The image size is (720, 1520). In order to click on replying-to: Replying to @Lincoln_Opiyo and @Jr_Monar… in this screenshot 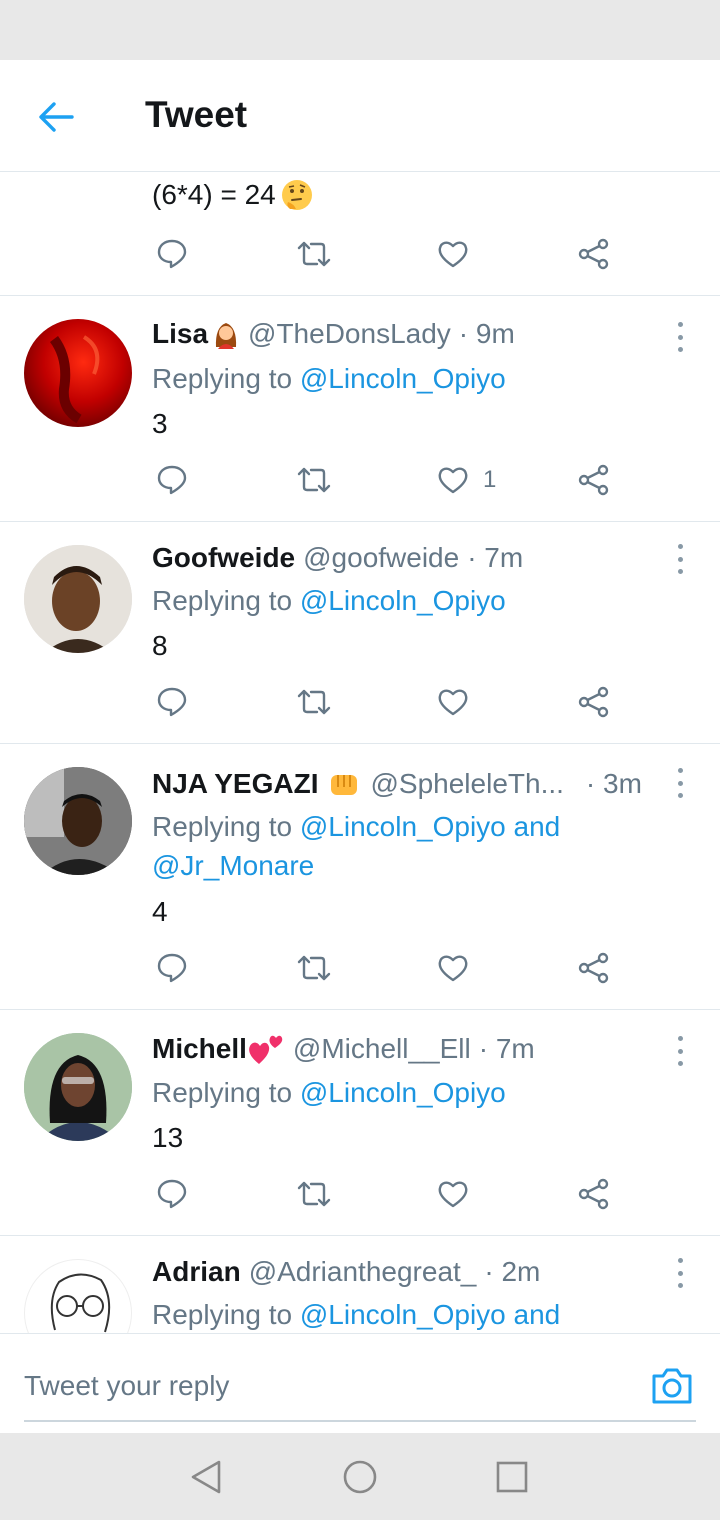, I will do `click(356, 846)`.